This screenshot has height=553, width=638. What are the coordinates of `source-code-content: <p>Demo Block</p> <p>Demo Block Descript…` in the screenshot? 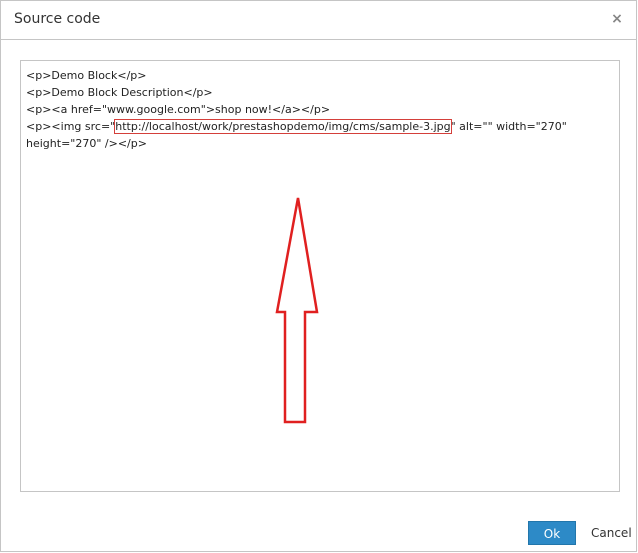 It's located at (306, 109).